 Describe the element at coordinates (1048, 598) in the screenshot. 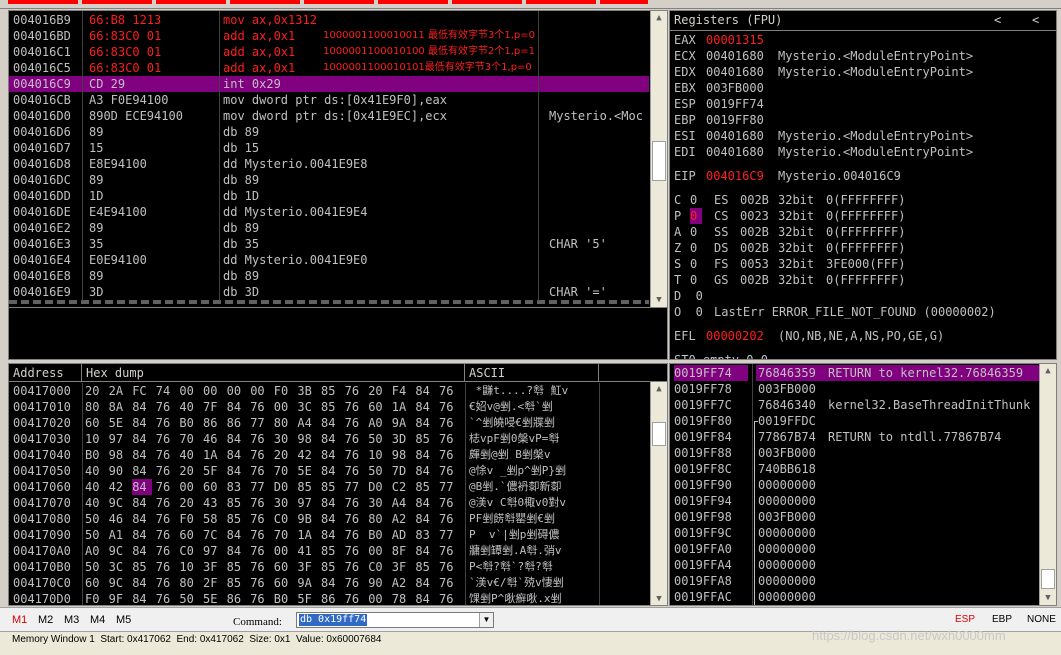

I see `scroll-down-arrow-icon: ▼` at that location.